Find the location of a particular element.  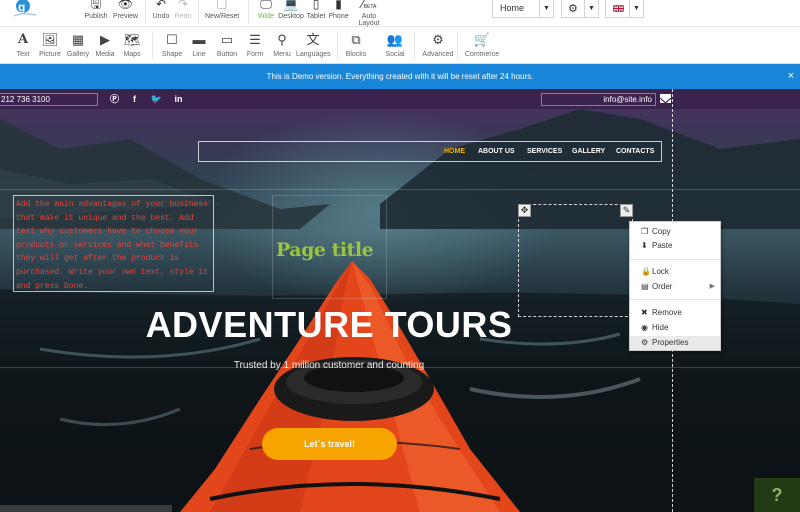

widget-maps-button: 🗺 Maps is located at coordinates (132, 45).